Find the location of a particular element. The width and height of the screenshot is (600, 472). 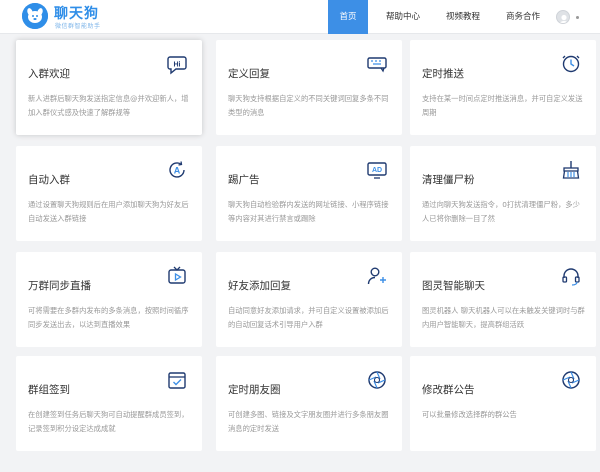

top-navbar: 聊天狗 微信群智能助手 首页 帮助中心 视频教程 商务合作 is located at coordinates (300, 17).